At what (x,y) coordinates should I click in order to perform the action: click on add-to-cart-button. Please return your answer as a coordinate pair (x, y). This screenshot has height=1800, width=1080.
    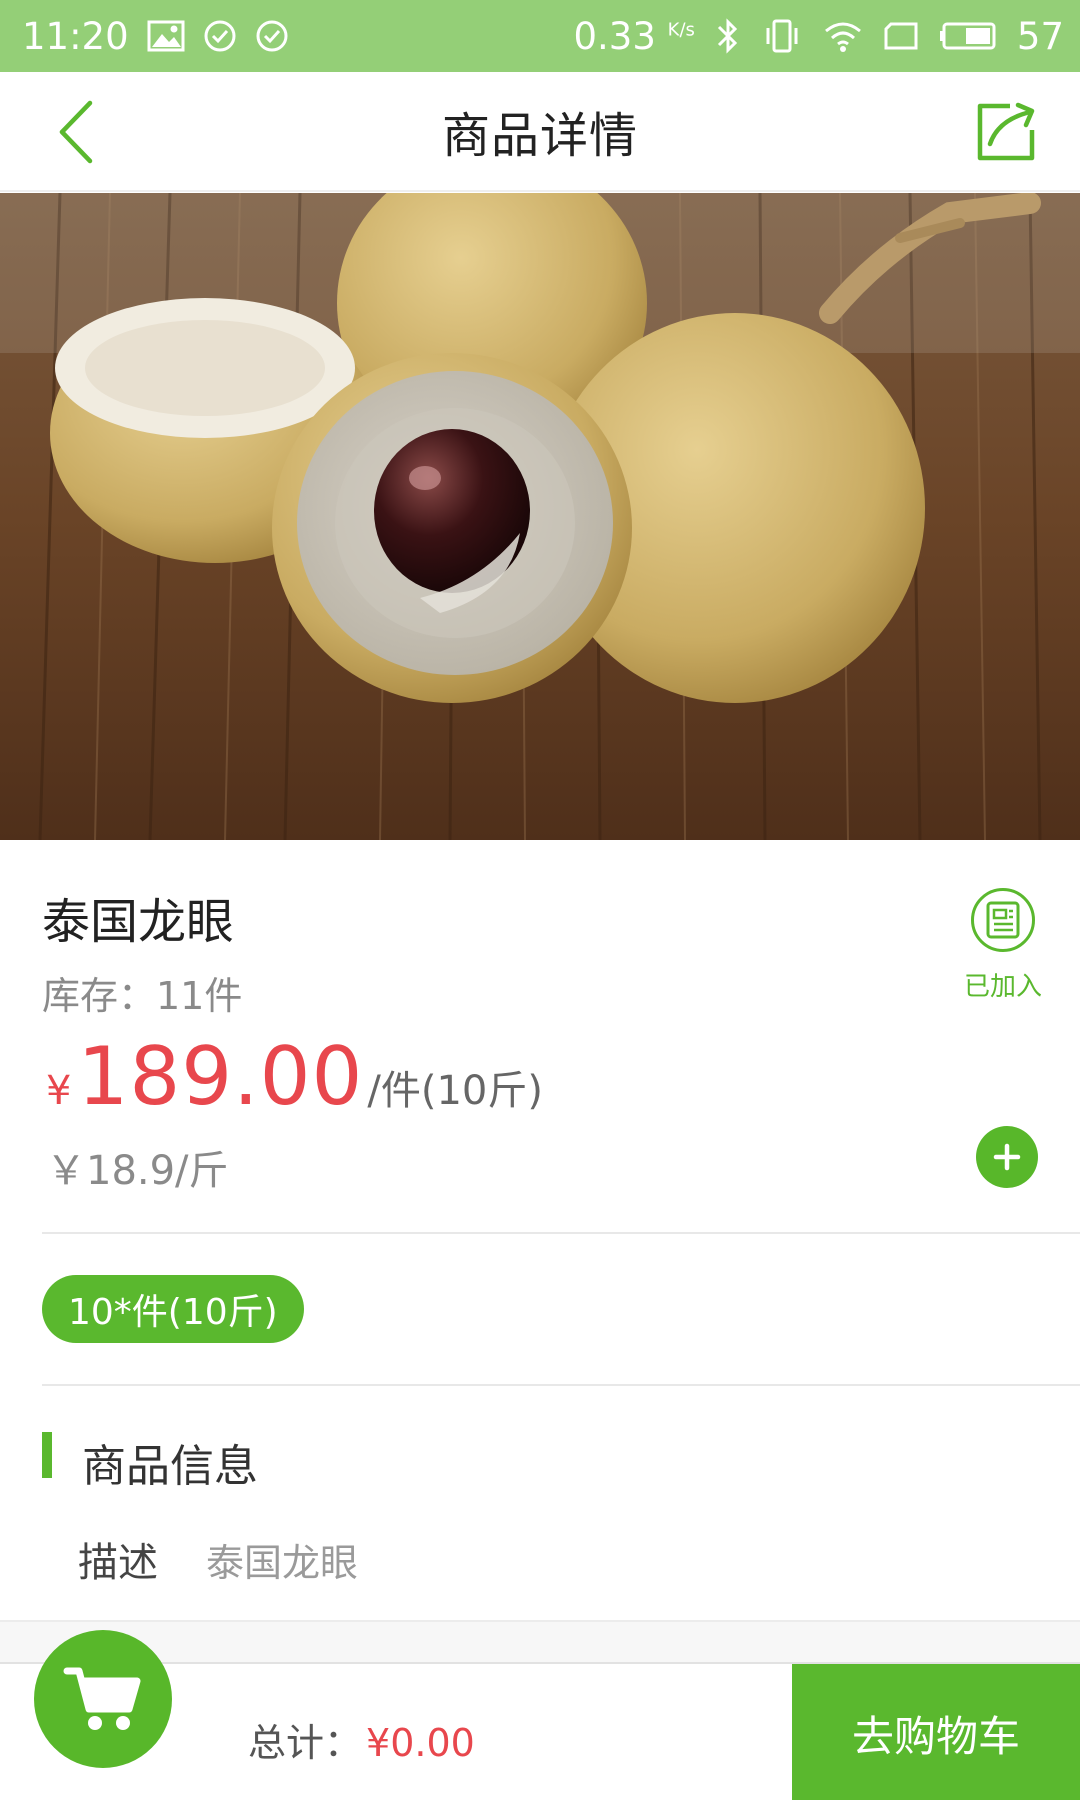
    Looking at the image, I should click on (1007, 1157).